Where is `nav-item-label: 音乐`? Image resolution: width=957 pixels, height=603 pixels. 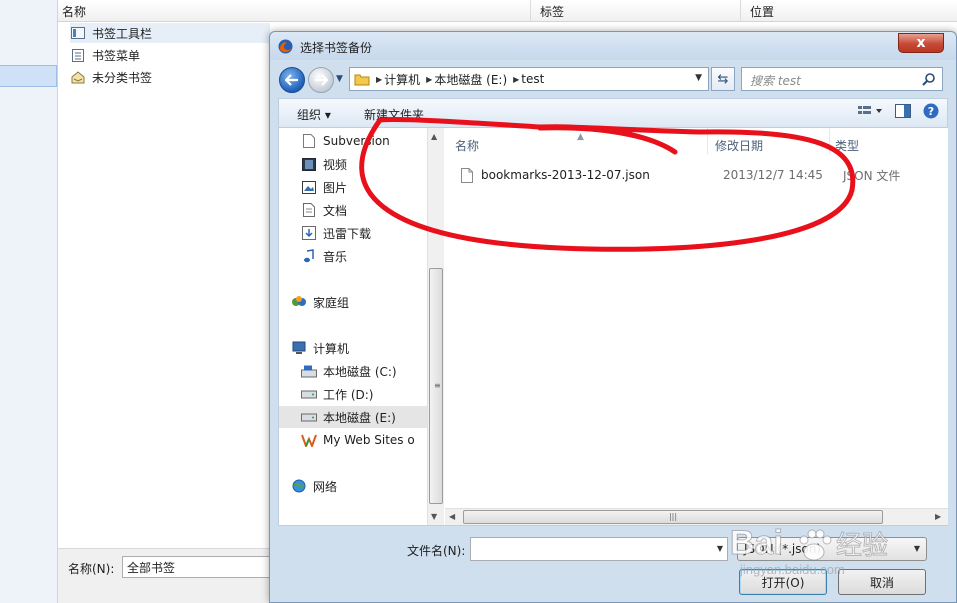
nav-item-label: 音乐 is located at coordinates (335, 256).